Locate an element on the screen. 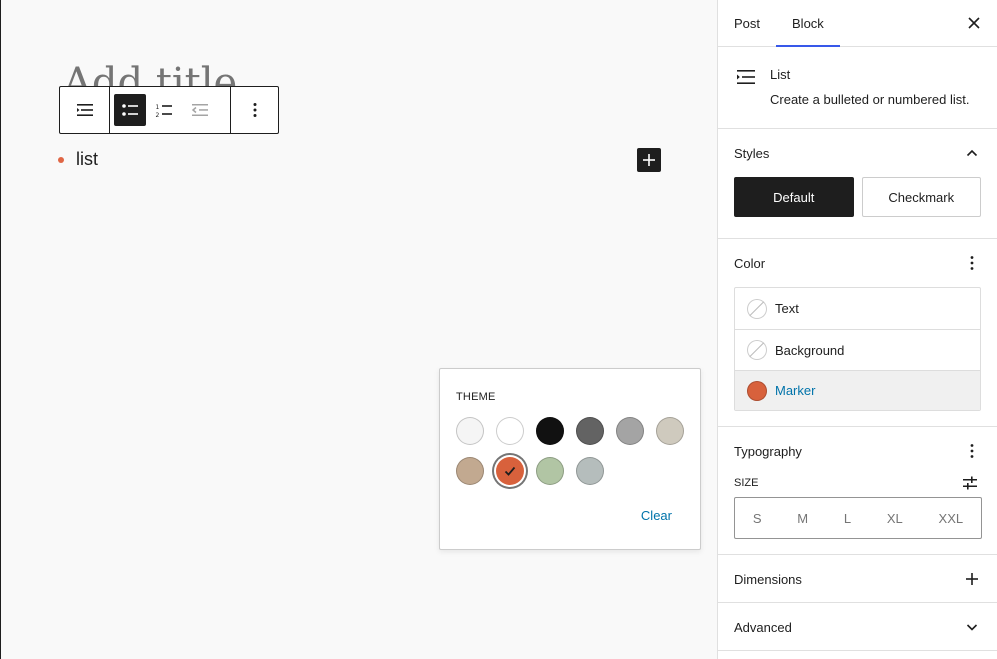 Image resolution: width=997 pixels, height=659 pixels. styles-panel: Styles Default Checkmark is located at coordinates (857, 184).